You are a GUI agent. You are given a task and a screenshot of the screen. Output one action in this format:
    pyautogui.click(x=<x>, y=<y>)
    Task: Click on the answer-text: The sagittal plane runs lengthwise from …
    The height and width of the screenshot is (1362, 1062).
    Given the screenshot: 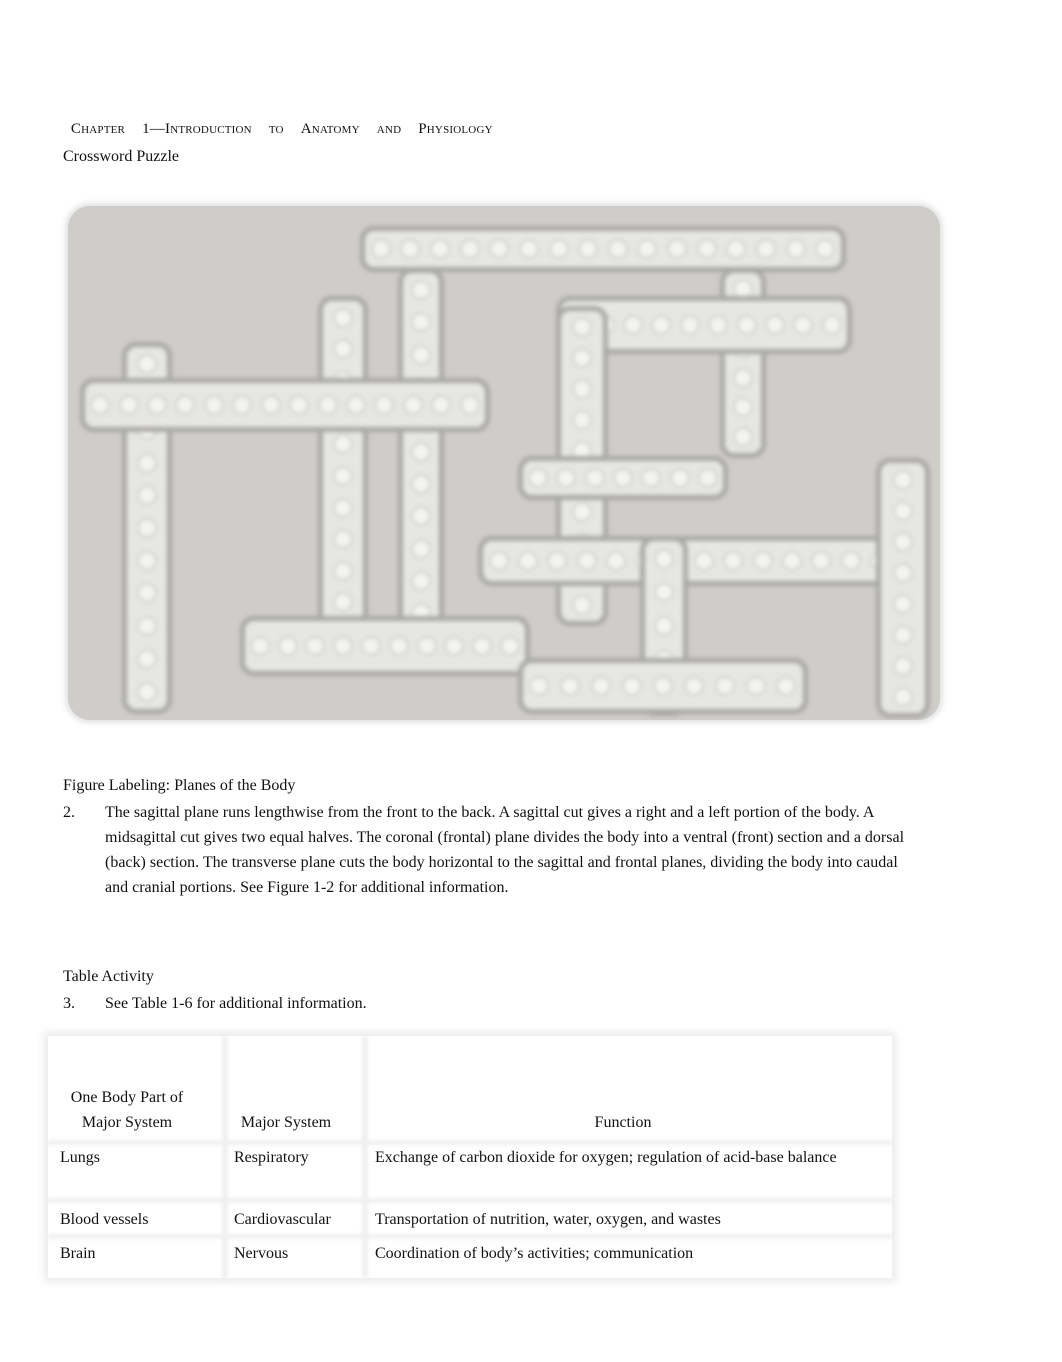 What is the action you would take?
    pyautogui.click(x=505, y=850)
    